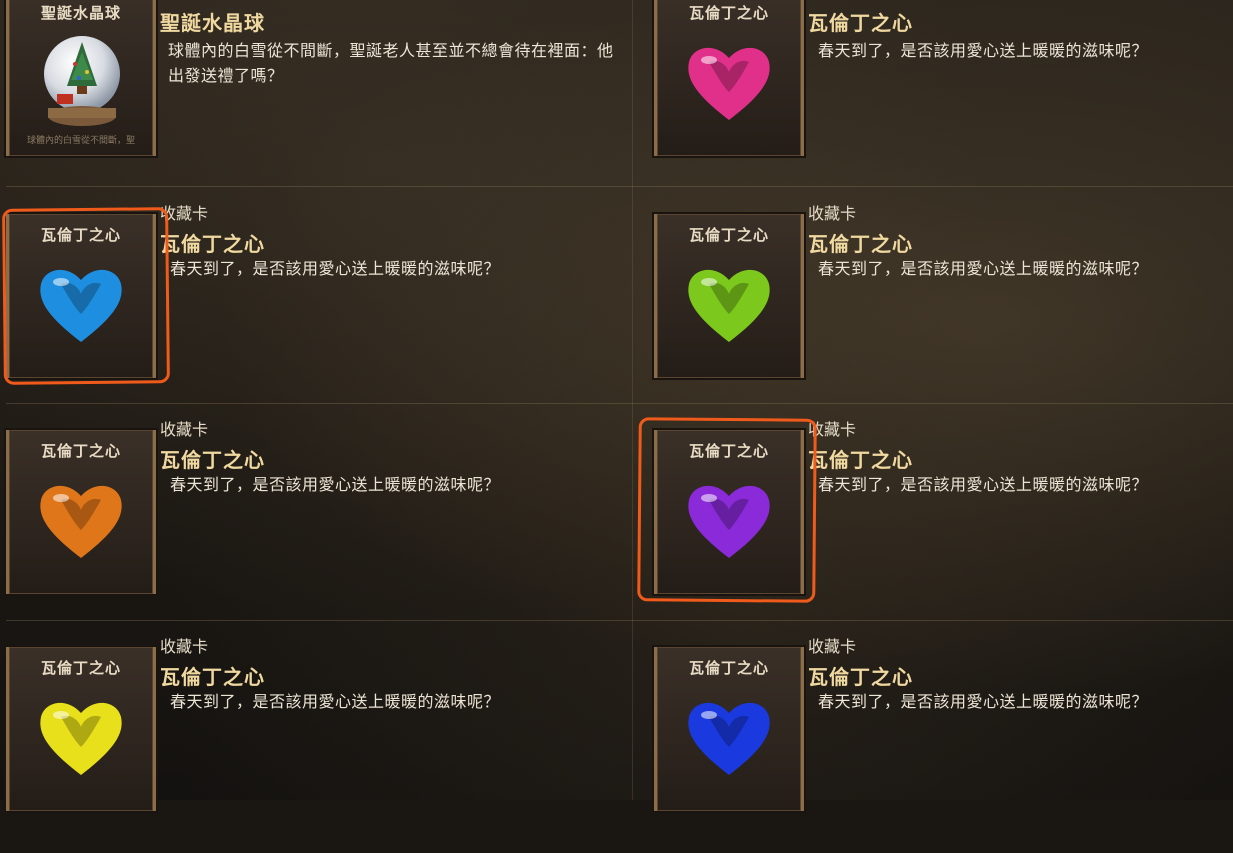 The width and height of the screenshot is (1233, 853). Describe the element at coordinates (391, 63) in the screenshot. I see `card-description: 球體內的白雪從不間斷，聖誕老人甚至並不總會待在裡面：他出發送禮了嗎？` at that location.